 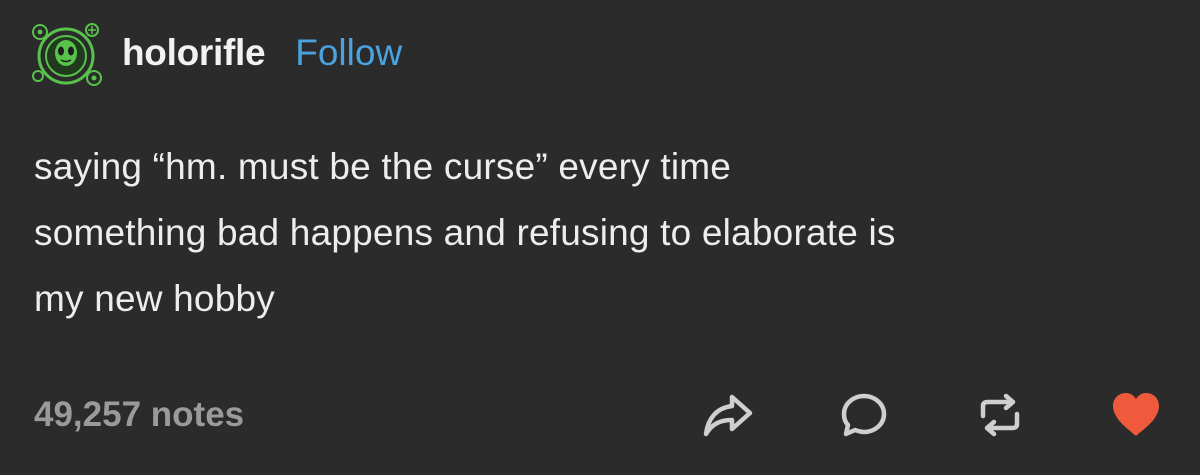 What do you see at coordinates (194, 53) in the screenshot?
I see `username: holorifle` at bounding box center [194, 53].